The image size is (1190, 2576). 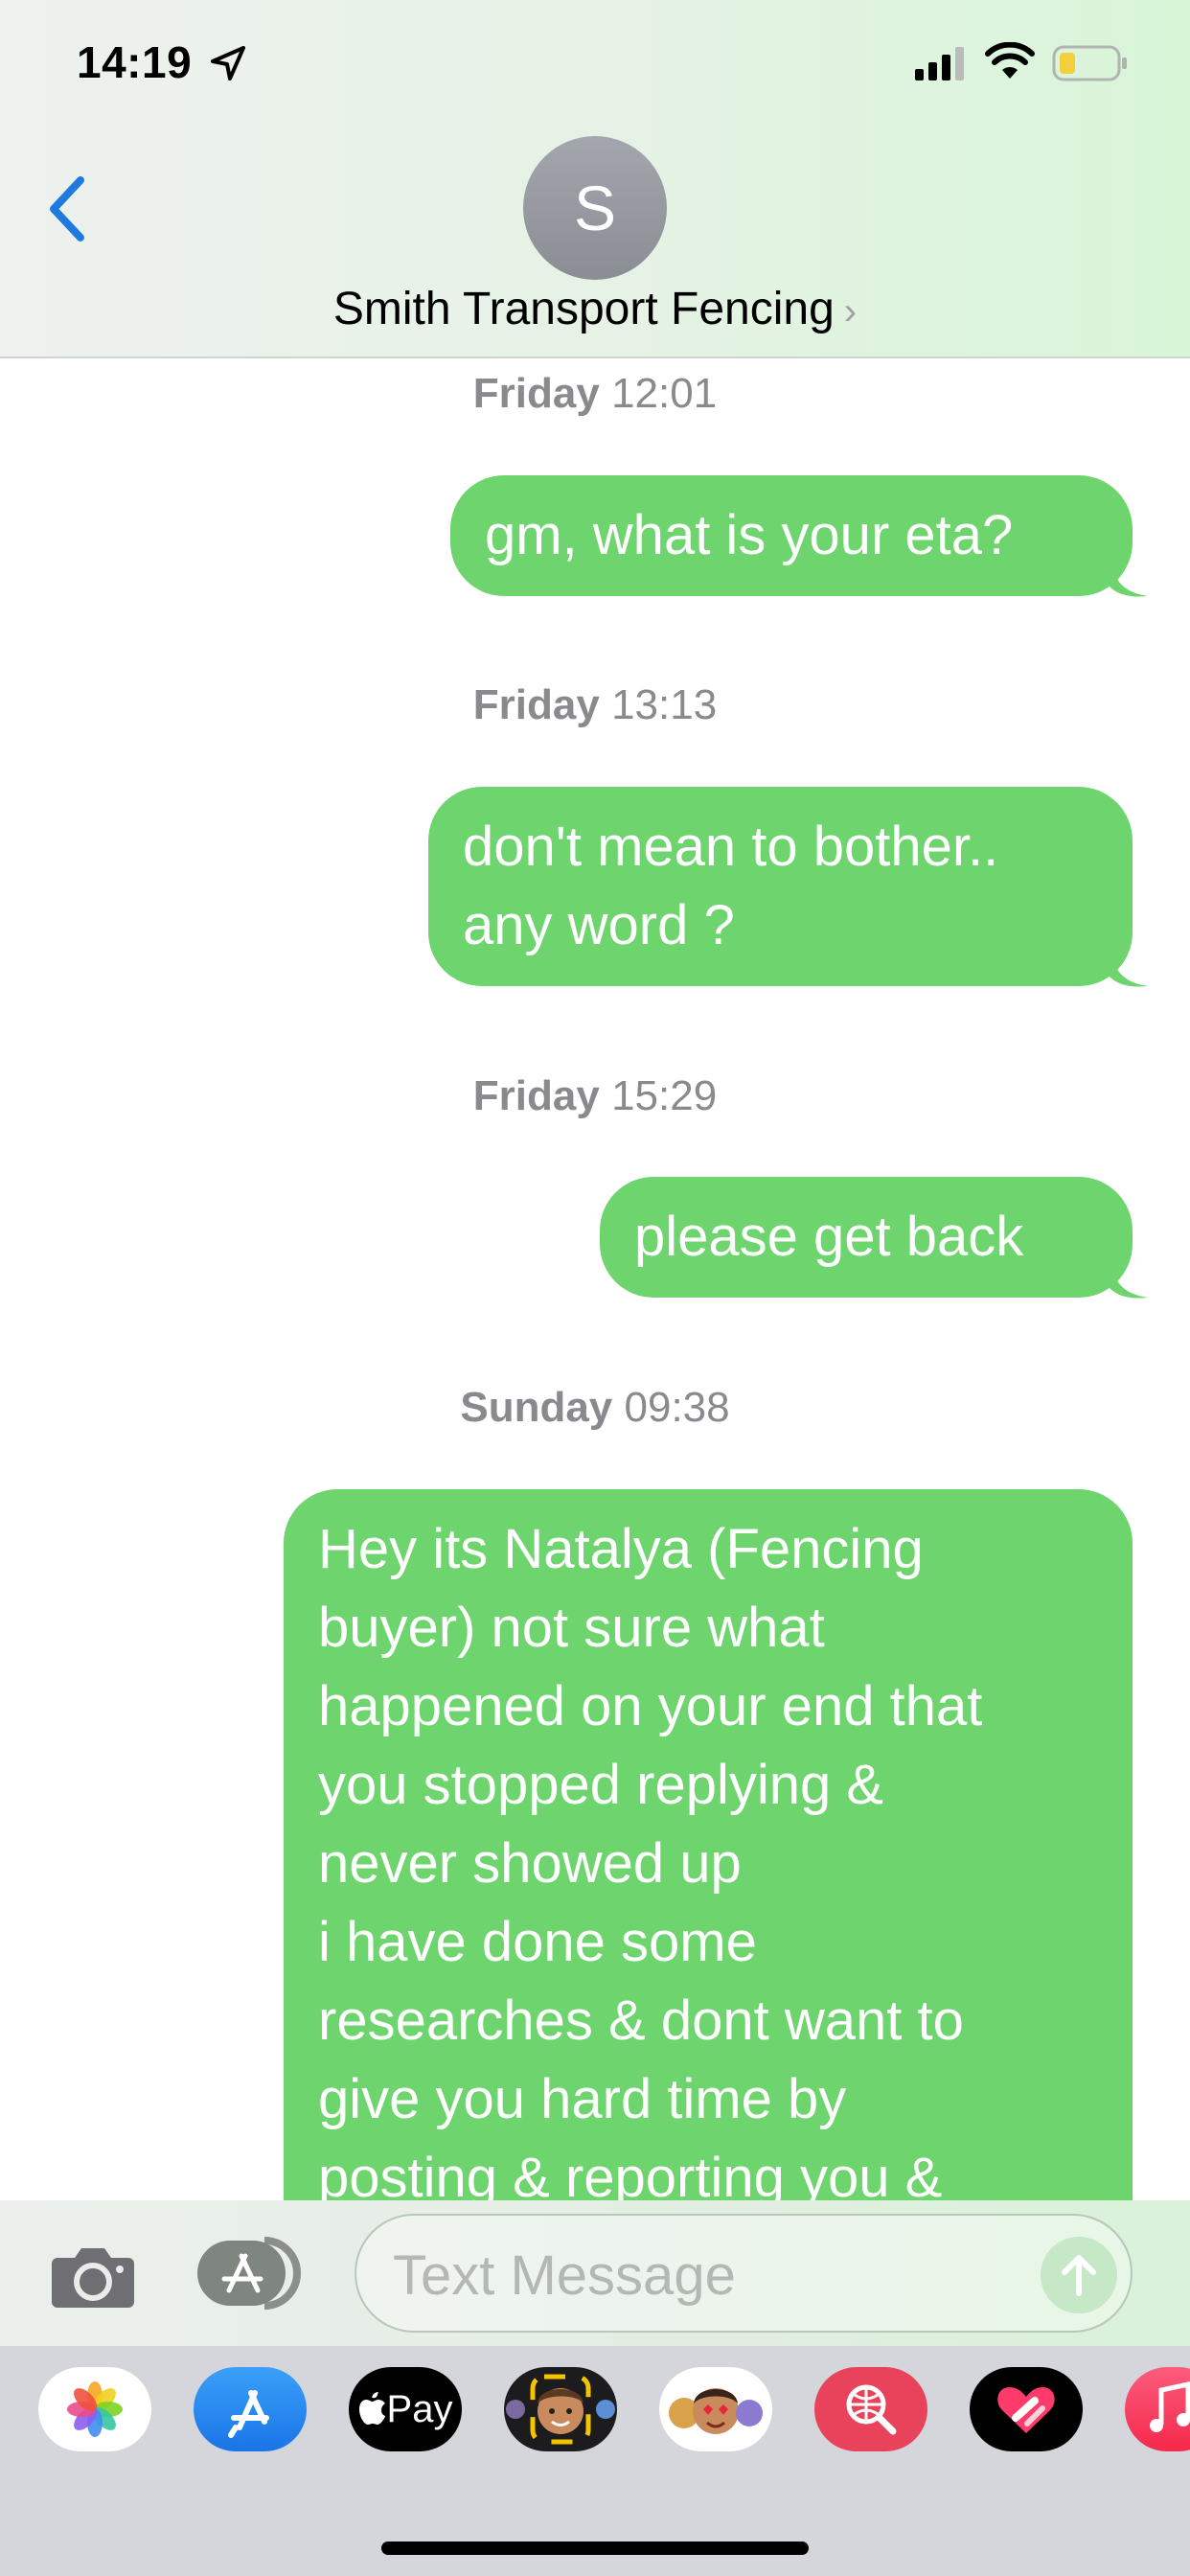 I want to click on digital-touch-app-button, so click(x=1027, y=2409).